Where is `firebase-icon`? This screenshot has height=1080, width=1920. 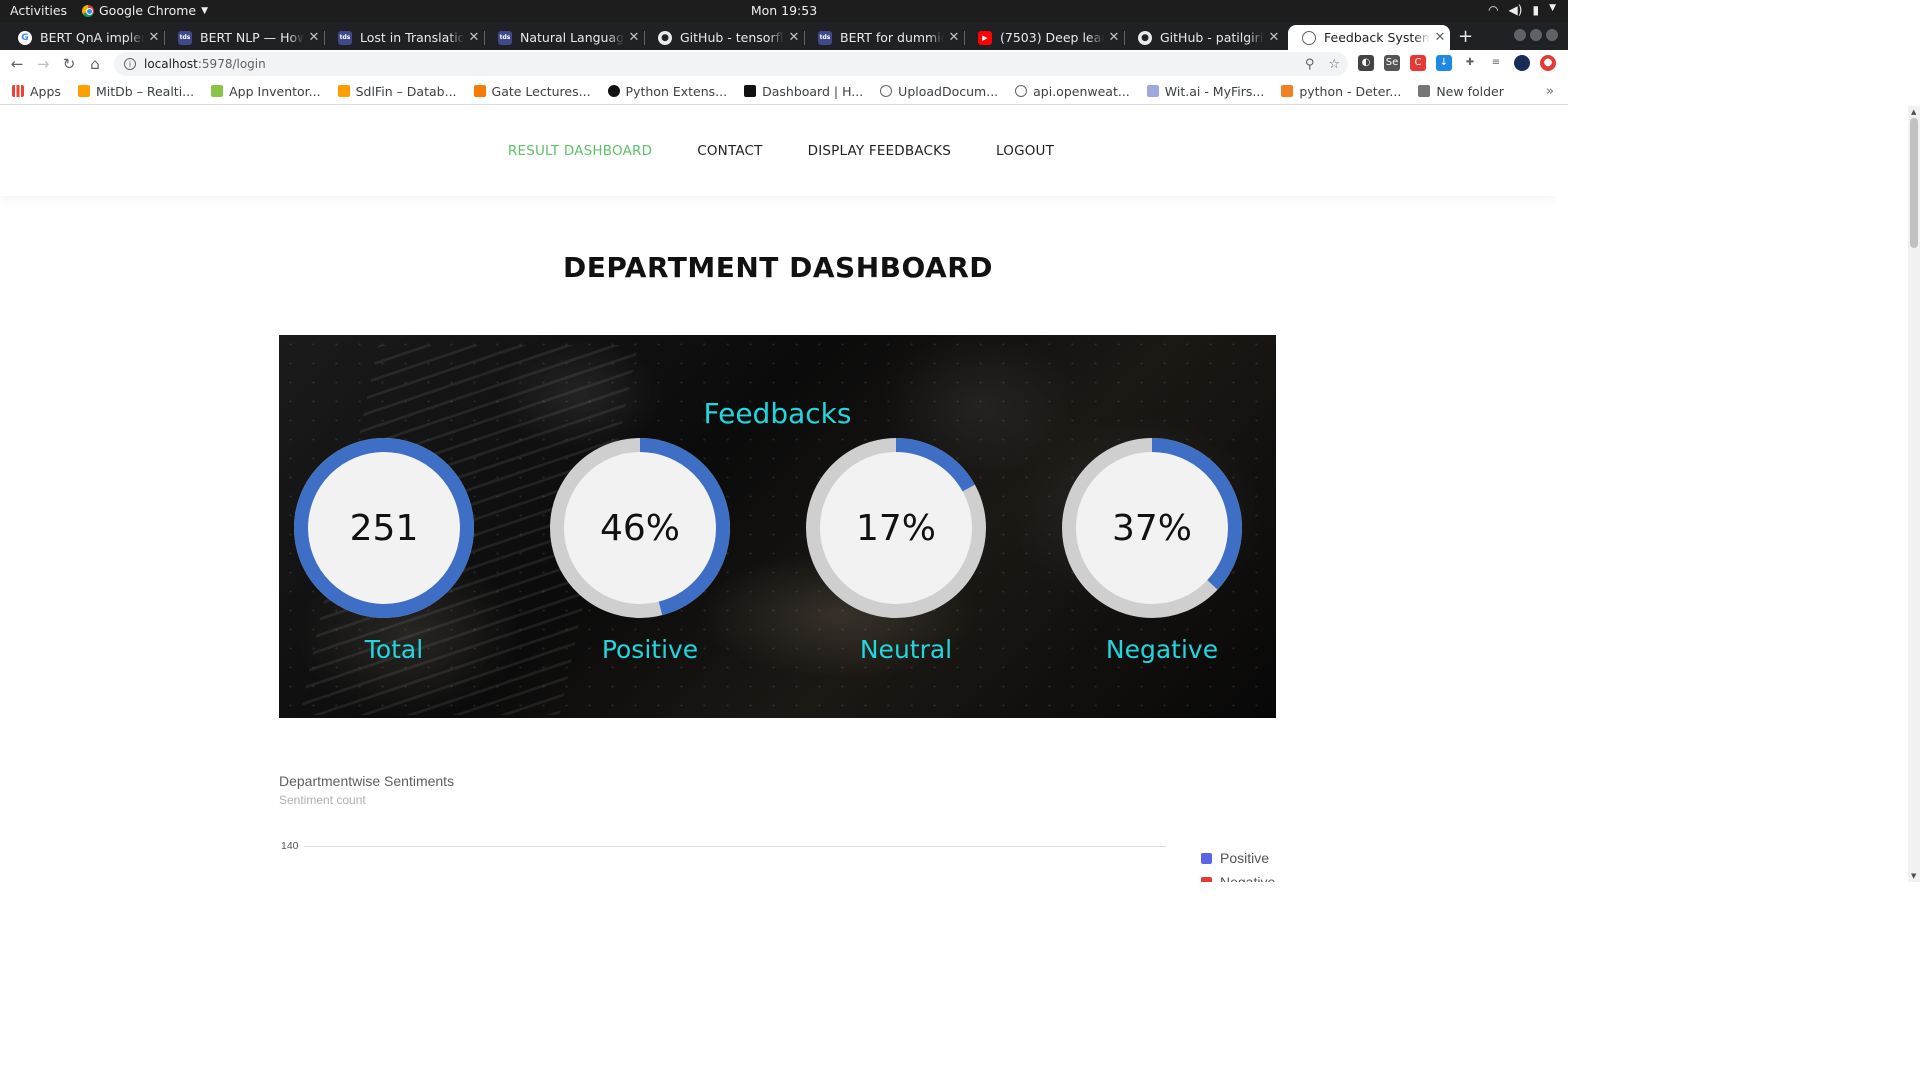
firebase-icon is located at coordinates (343, 91).